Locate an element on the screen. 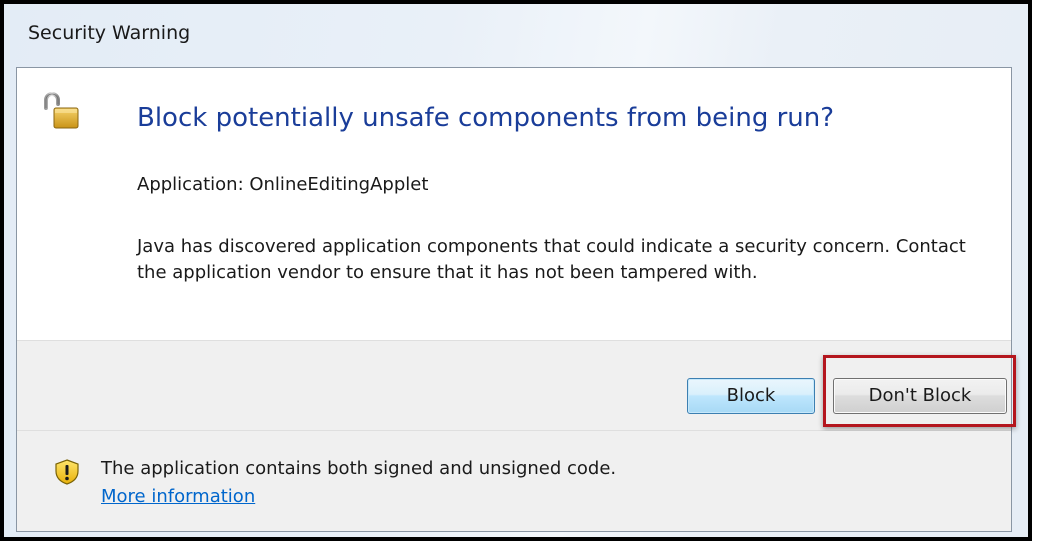  unlocked-padlock-icon is located at coordinates (61, 110).